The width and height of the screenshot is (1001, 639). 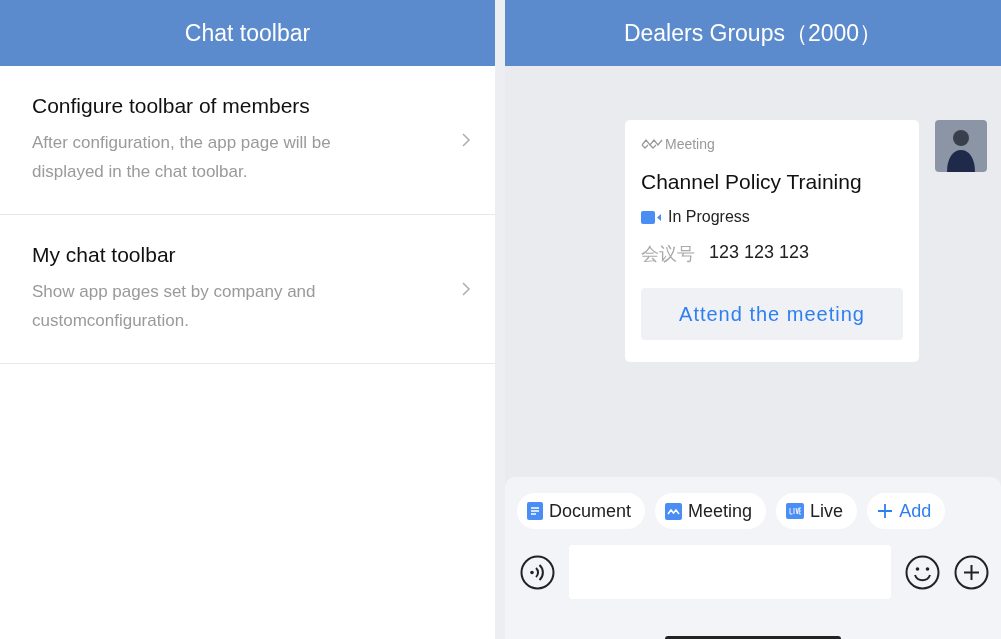 I want to click on toolbar-app-button: Live, so click(x=817, y=511).